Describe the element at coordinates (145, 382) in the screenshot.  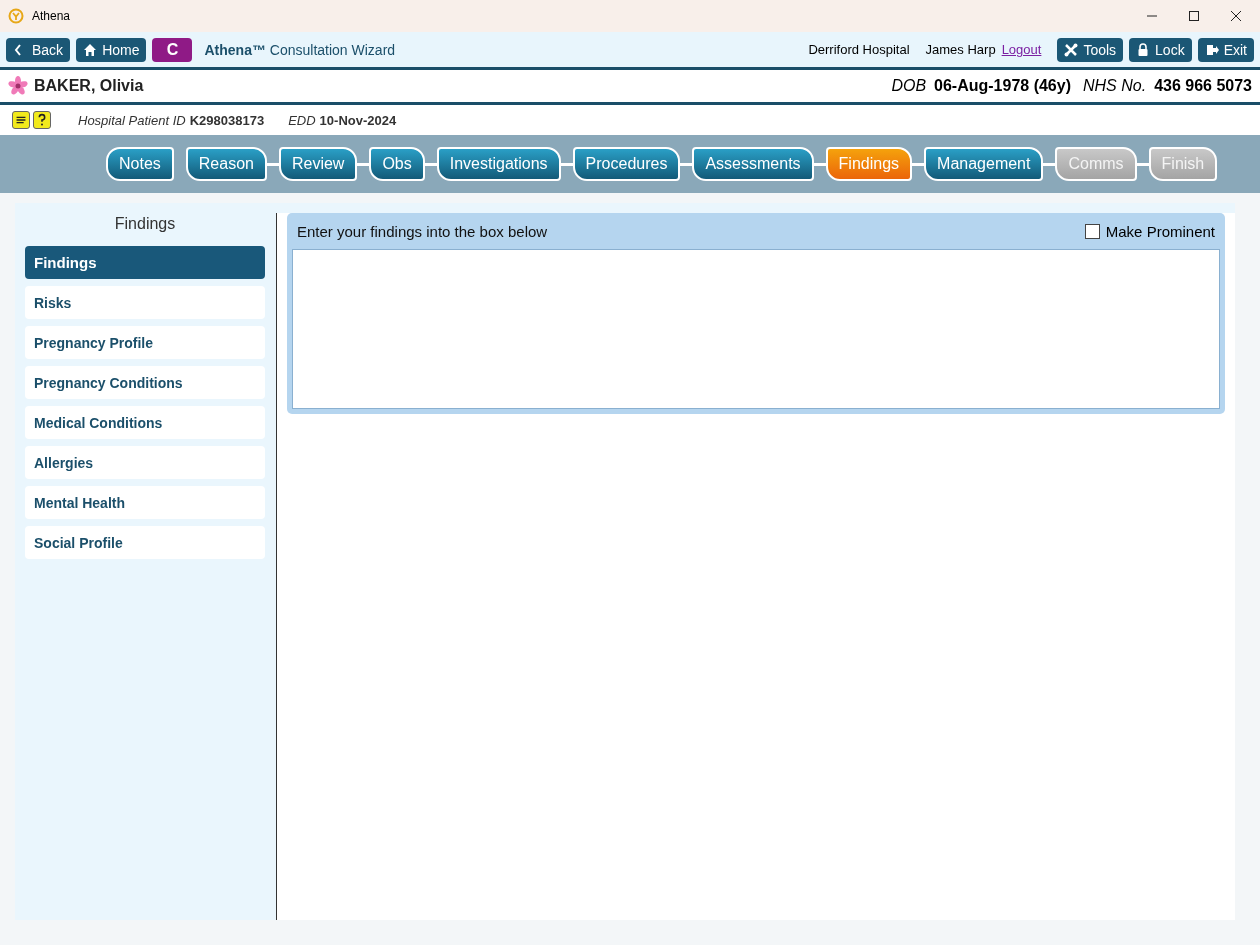
I see `sidebar-item: Pregnancy Conditions` at that location.